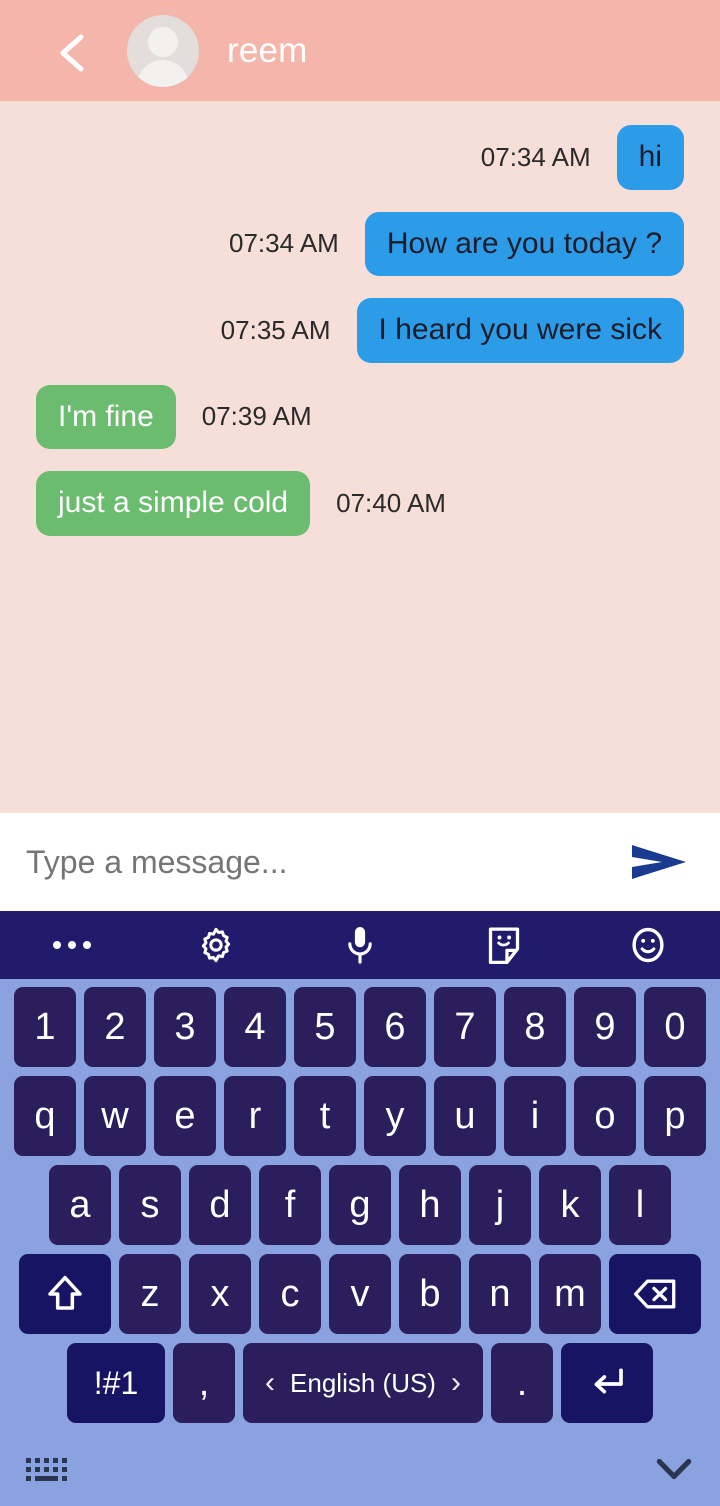 The image size is (720, 1506). Describe the element at coordinates (185, 1116) in the screenshot. I see `key-e: e` at that location.